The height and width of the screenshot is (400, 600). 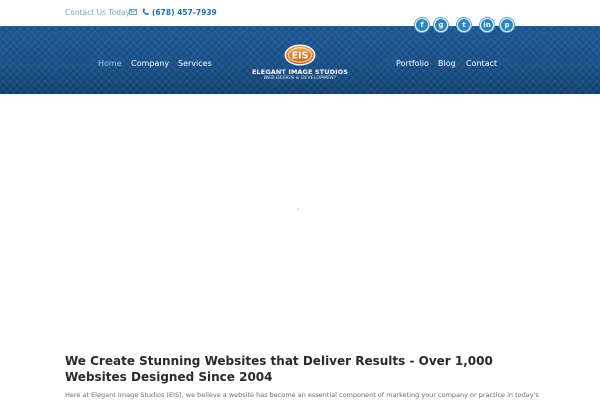 What do you see at coordinates (300, 72) in the screenshot?
I see `logo-title: ELEGANT IMAGE STUDIOS` at bounding box center [300, 72].